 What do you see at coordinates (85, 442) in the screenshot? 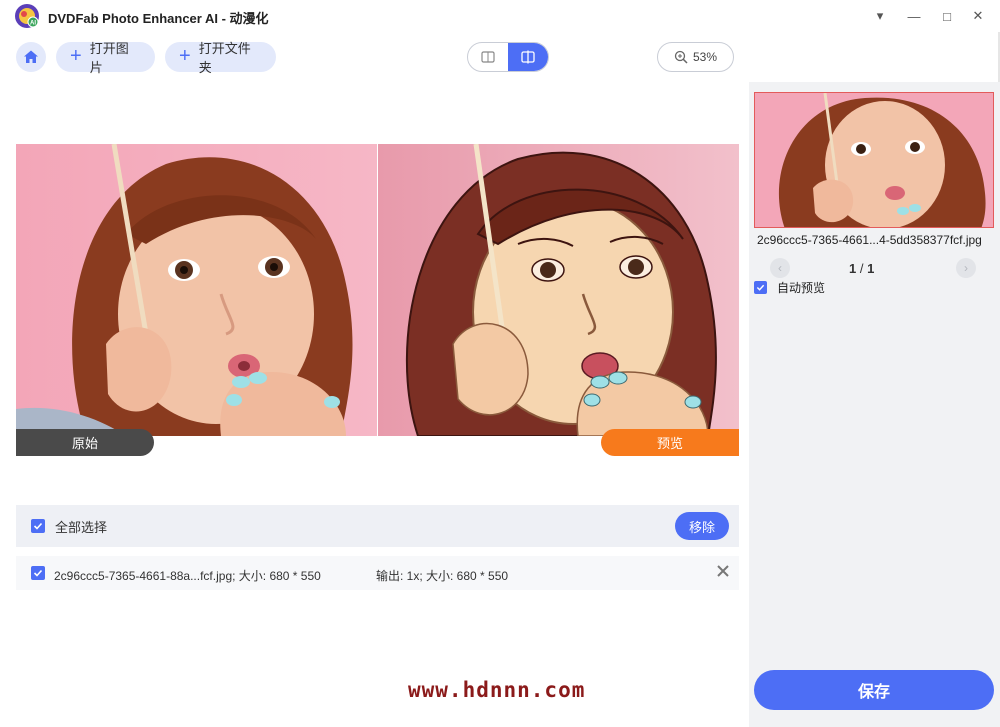
I see `original-label: 原始` at bounding box center [85, 442].